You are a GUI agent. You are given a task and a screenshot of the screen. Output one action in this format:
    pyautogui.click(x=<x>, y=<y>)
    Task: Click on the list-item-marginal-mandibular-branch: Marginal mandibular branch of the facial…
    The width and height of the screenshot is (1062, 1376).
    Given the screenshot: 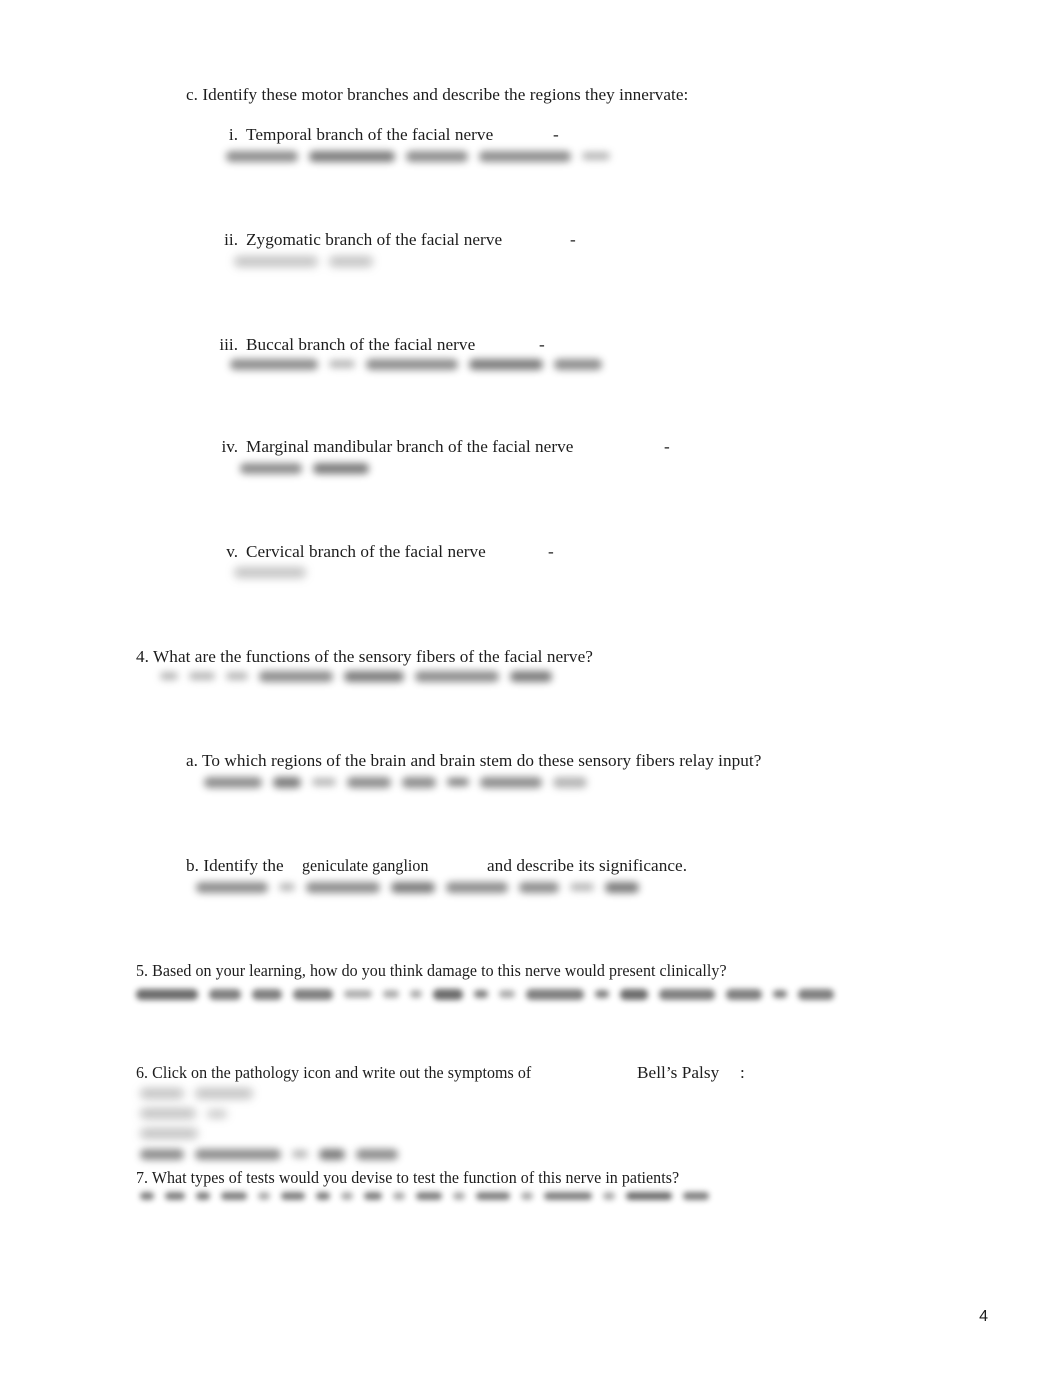 What is the action you would take?
    pyautogui.click(x=410, y=446)
    